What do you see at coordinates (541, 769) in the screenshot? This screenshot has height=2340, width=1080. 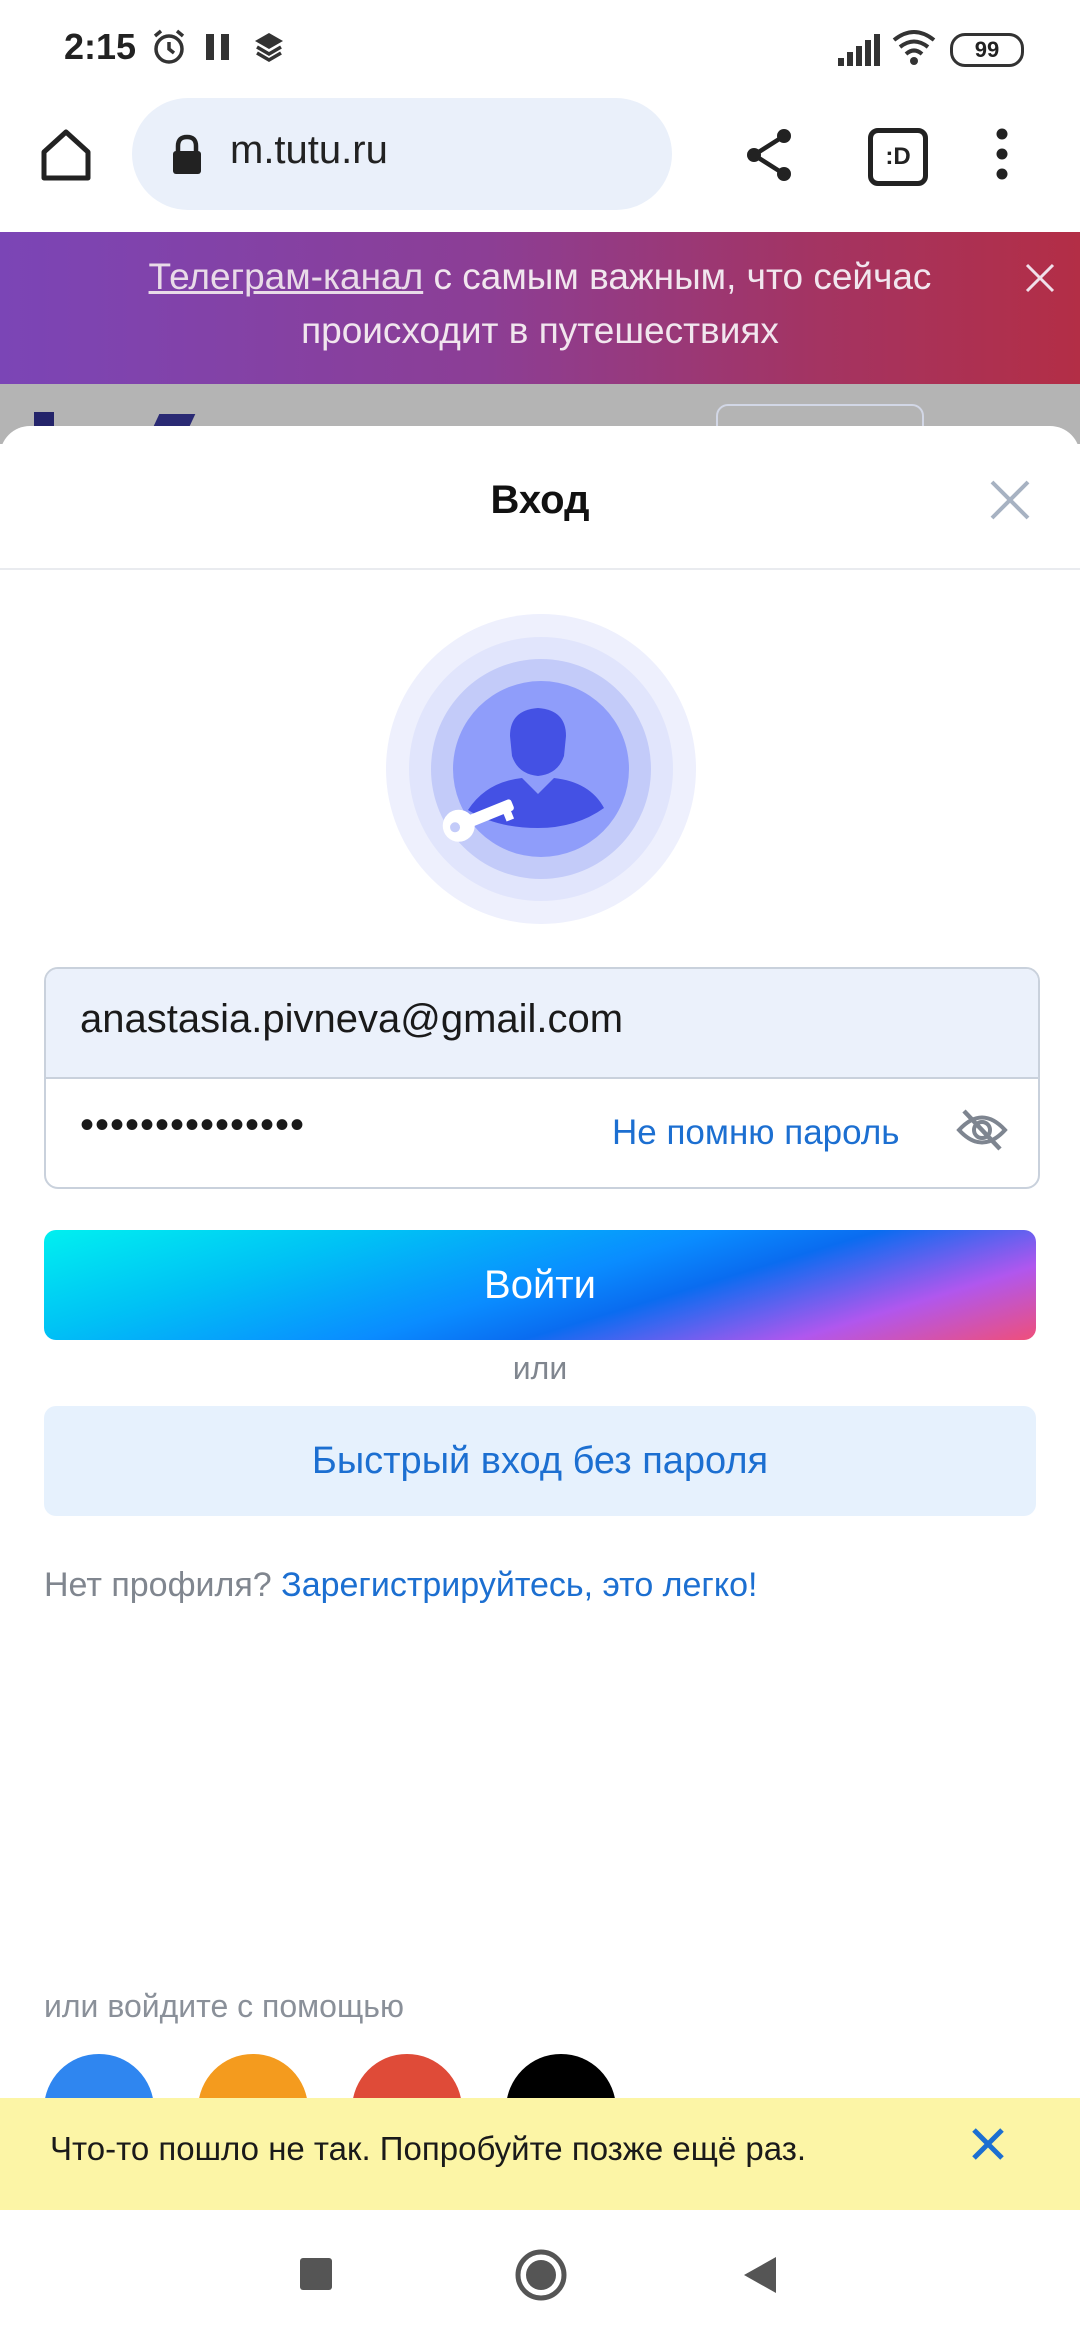 I see `user-key-avatar-icon` at bounding box center [541, 769].